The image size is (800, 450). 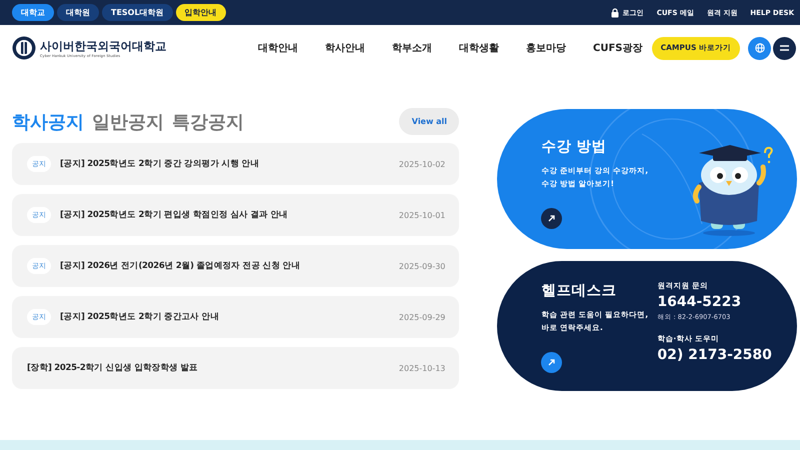 I want to click on nav-link: 학사안내, so click(x=345, y=48).